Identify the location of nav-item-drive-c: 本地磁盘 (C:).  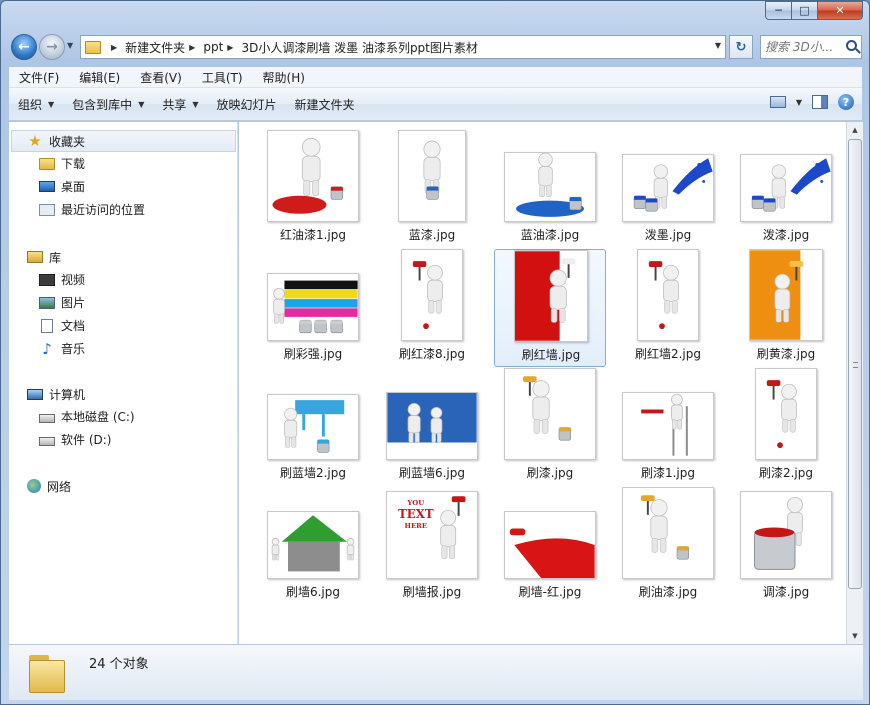
(123, 416).